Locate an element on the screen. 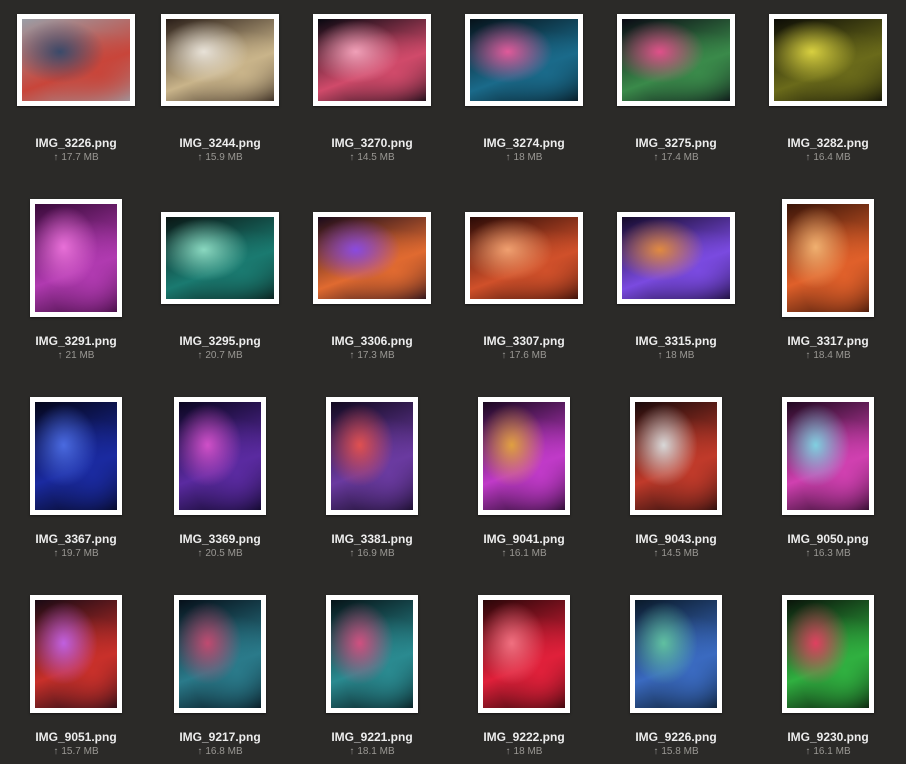  file-item: IMG_9051.png ↑ 15.7 MB is located at coordinates (76, 679).